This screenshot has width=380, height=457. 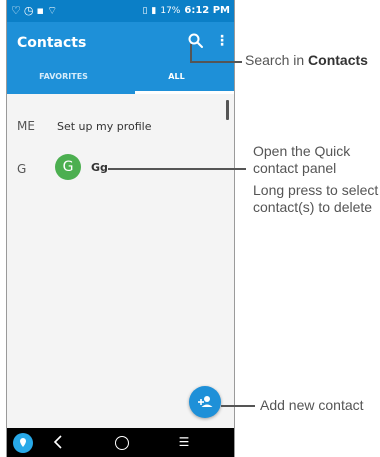 What do you see at coordinates (120, 11) in the screenshot?
I see `status-bar: ♡◷▪⌔ ▯ ▮ 17% 6:12 PM` at bounding box center [120, 11].